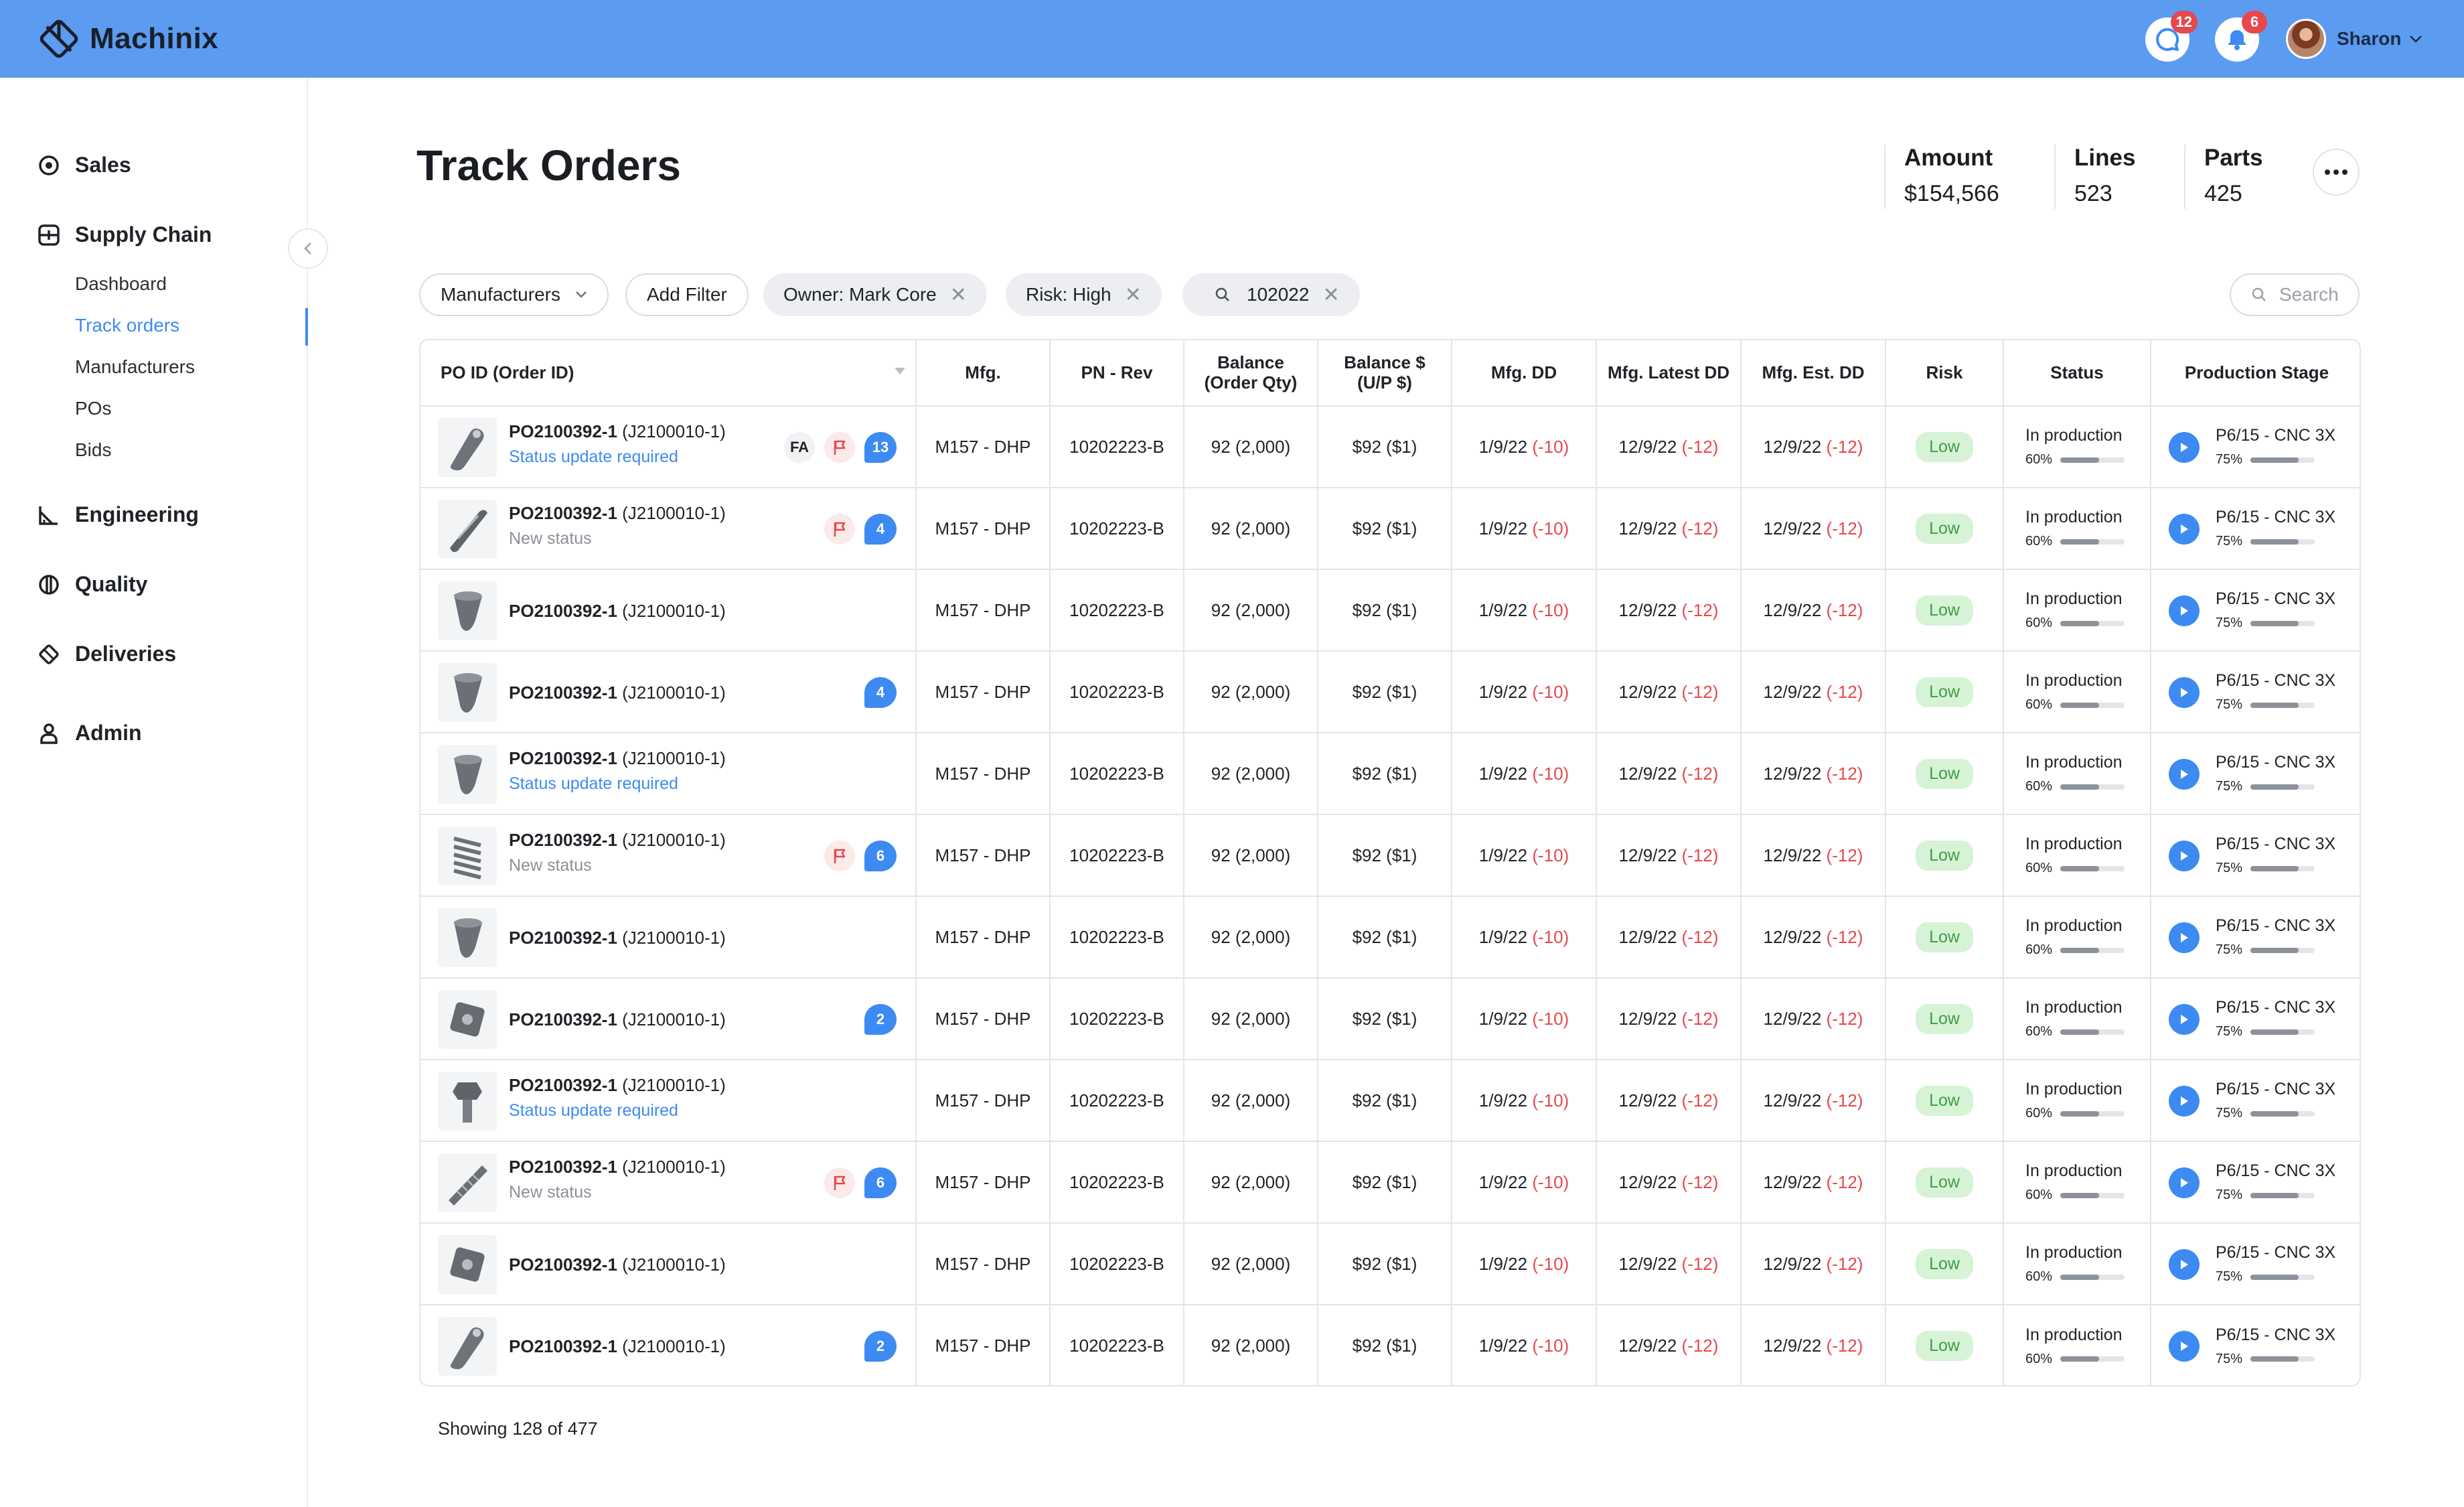 This screenshot has height=1507, width=2464. Describe the element at coordinates (668, 529) in the screenshot. I see `po-cell: PO2100392-1 (J2100010-1) New status 4` at that location.